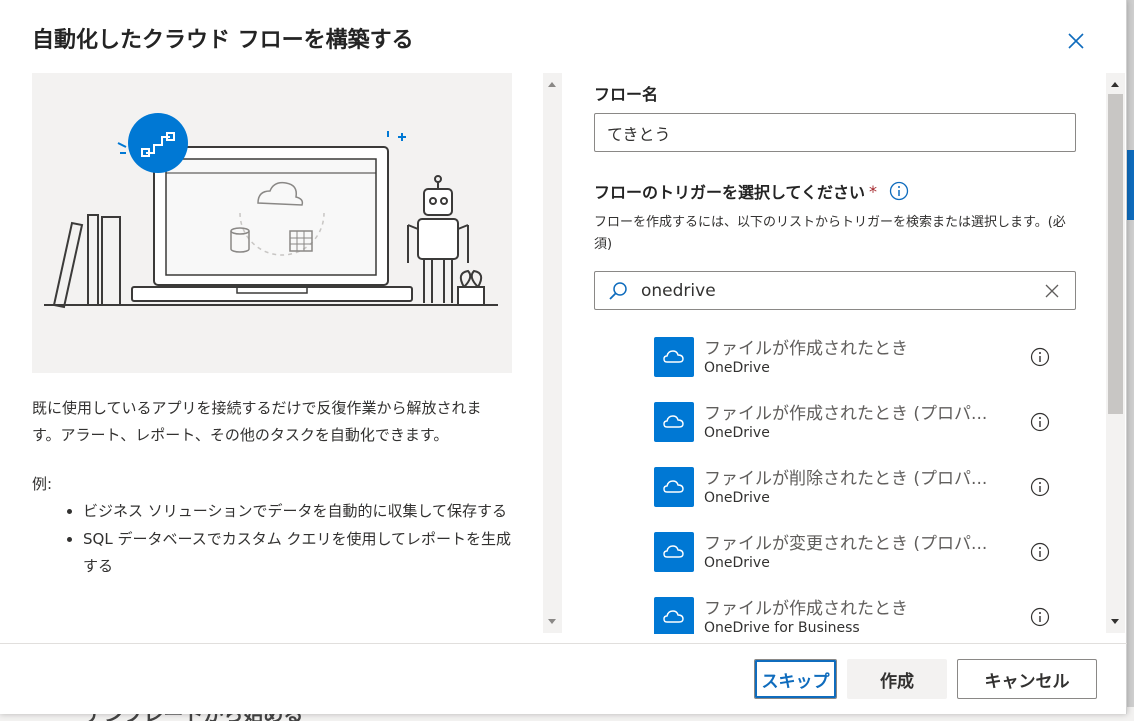 The height and width of the screenshot is (721, 1134). What do you see at coordinates (271, 211) in the screenshot?
I see `laptop-illustration` at bounding box center [271, 211].